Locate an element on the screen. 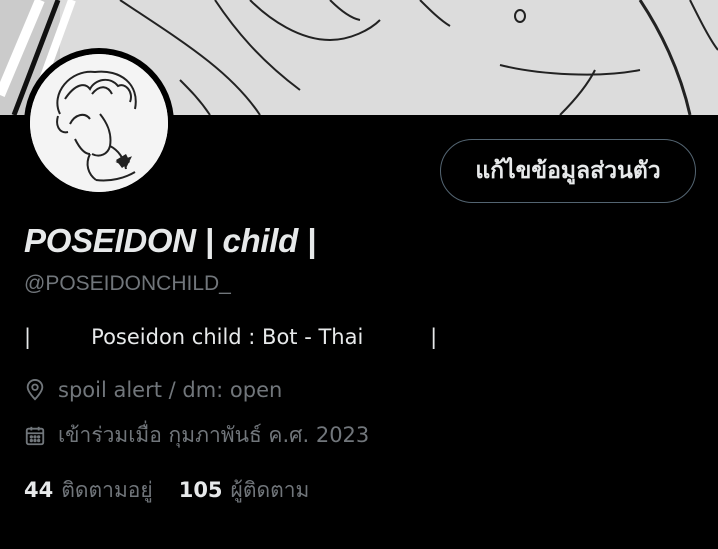  avatar-illustration is located at coordinates (99, 123).